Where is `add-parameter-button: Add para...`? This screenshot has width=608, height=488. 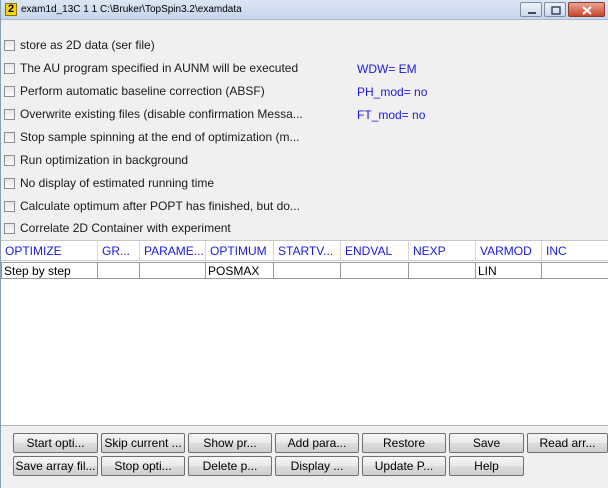
add-parameter-button: Add para... is located at coordinates (317, 443).